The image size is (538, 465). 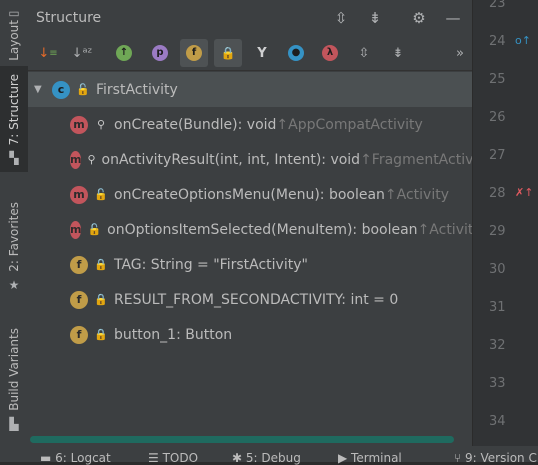 What do you see at coordinates (341, 18) in the screenshot?
I see `expand-all-icon: ⇳` at bounding box center [341, 18].